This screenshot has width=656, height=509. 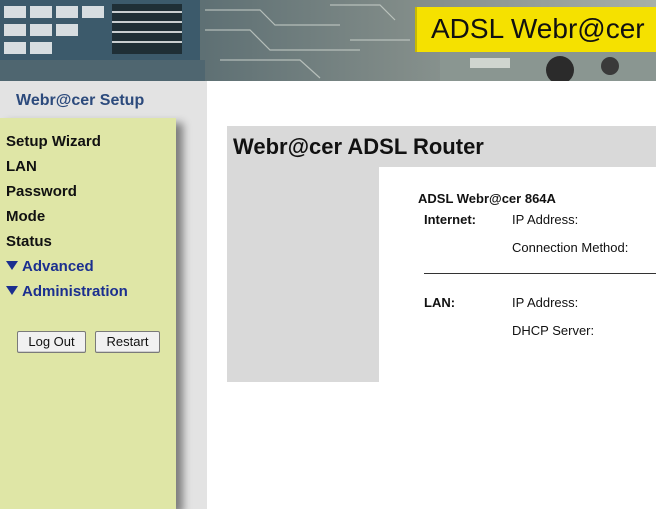 What do you see at coordinates (58, 266) in the screenshot?
I see `nav-item-advanced-label: Advanced` at bounding box center [58, 266].